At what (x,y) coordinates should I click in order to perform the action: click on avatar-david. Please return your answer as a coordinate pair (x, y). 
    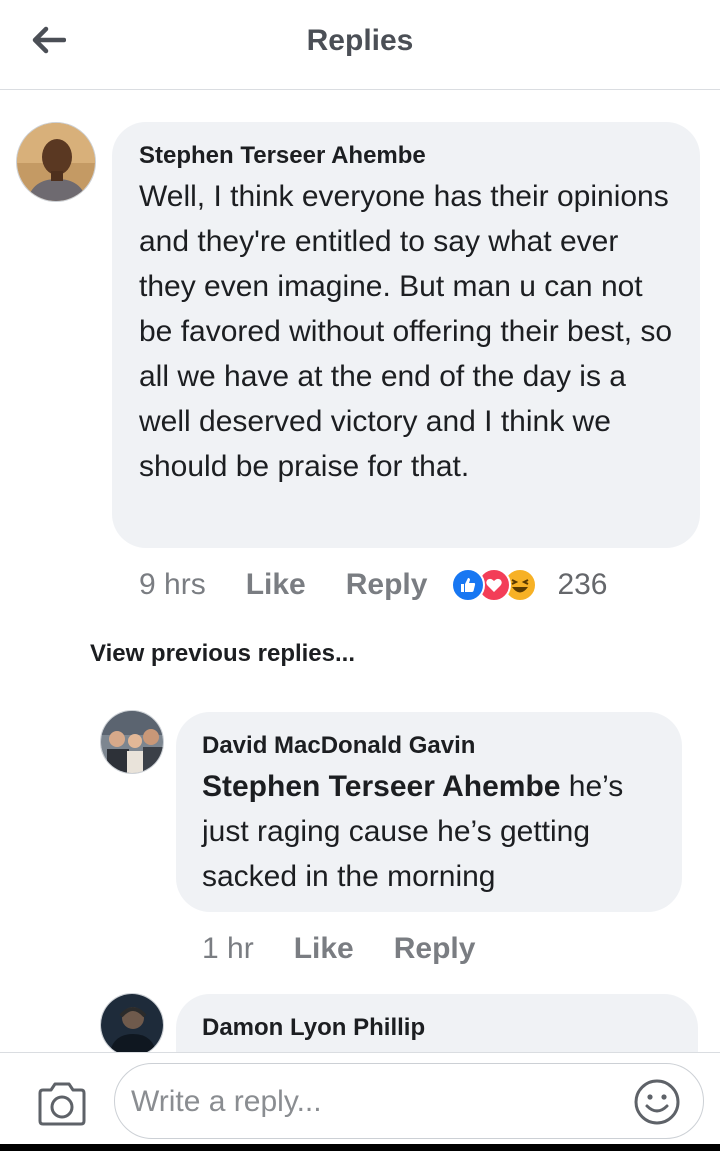
    Looking at the image, I should click on (132, 742).